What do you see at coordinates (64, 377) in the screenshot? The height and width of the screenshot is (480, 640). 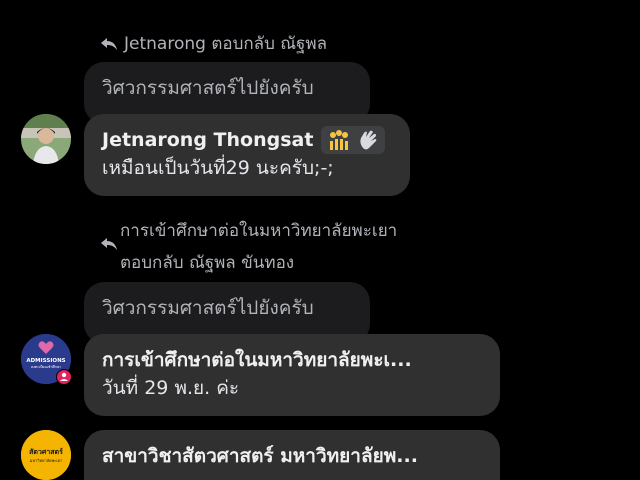 I see `admin-badge-icon` at bounding box center [64, 377].